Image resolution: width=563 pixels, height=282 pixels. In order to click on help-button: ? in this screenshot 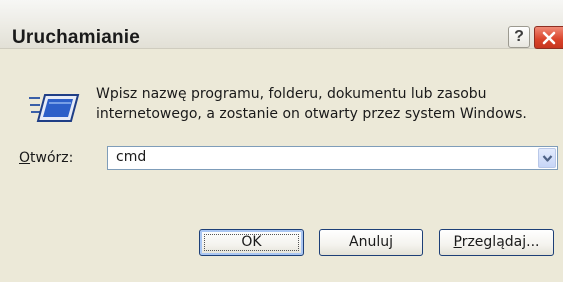, I will do `click(519, 37)`.